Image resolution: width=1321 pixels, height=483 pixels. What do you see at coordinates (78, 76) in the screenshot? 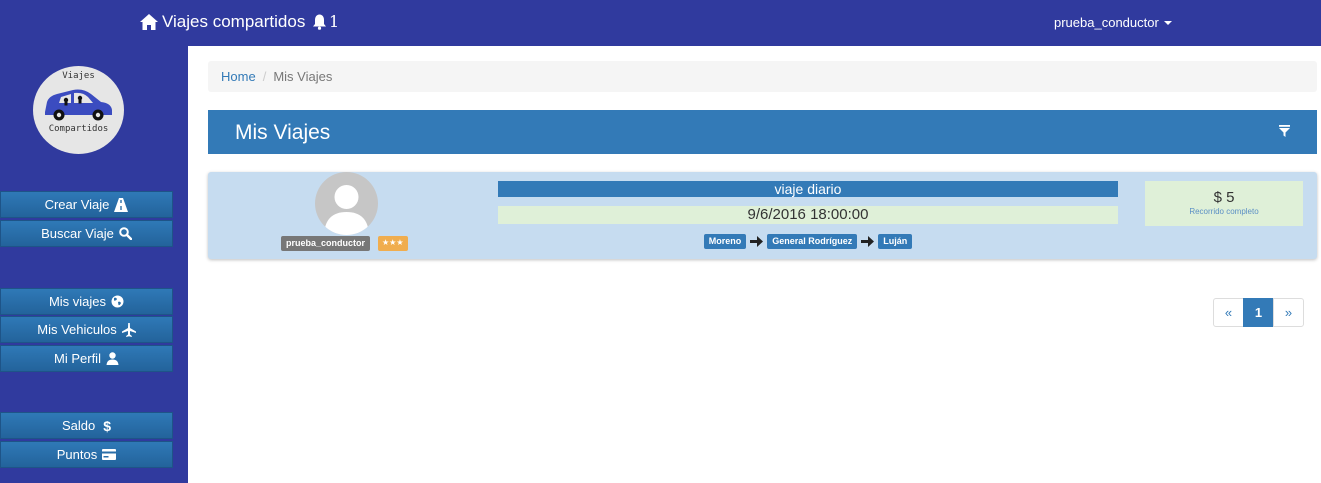
I see `logo-top-text: Viajes` at bounding box center [78, 76].